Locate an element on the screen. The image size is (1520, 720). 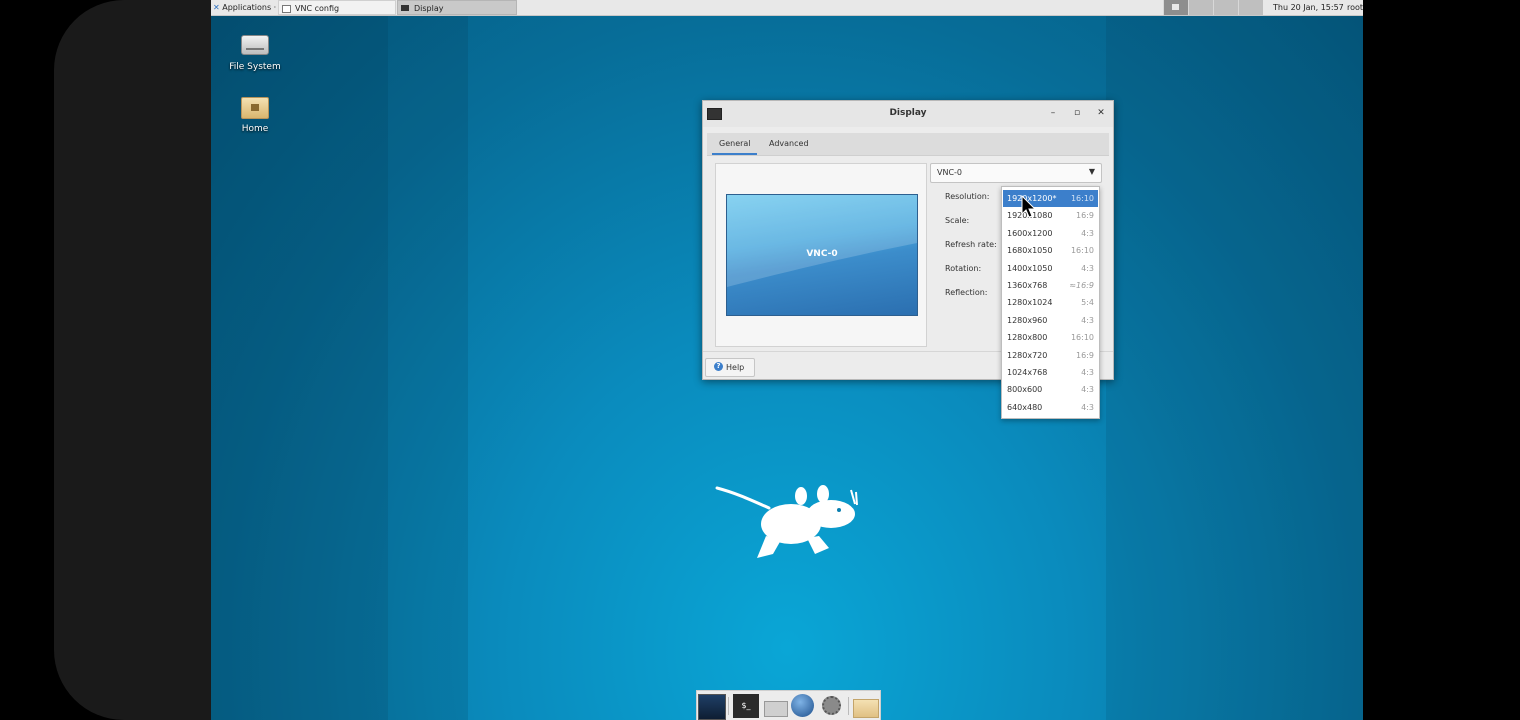
tab-label: Advanced is located at coordinates (789, 143).